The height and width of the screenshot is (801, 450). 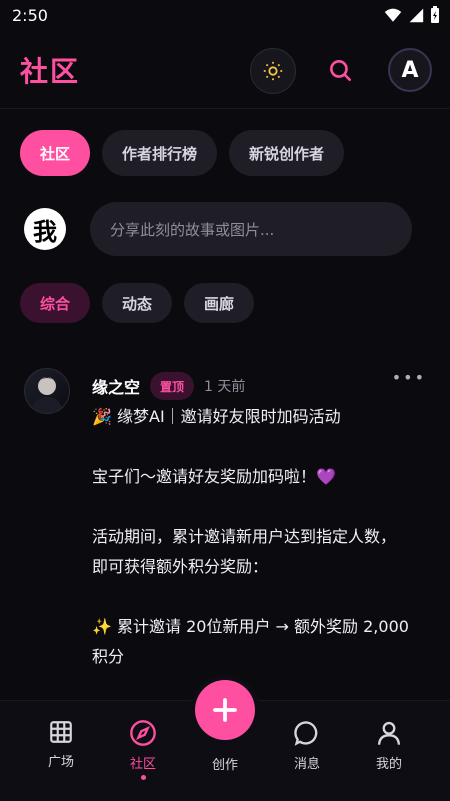 I want to click on post-line: 积分, so click(x=108, y=656).